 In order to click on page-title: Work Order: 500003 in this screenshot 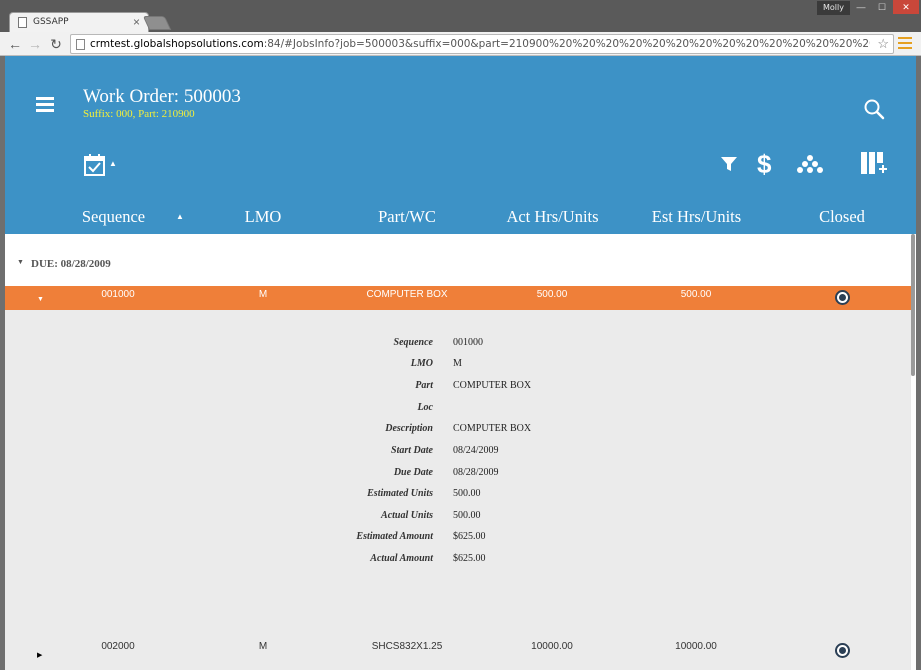, I will do `click(162, 96)`.